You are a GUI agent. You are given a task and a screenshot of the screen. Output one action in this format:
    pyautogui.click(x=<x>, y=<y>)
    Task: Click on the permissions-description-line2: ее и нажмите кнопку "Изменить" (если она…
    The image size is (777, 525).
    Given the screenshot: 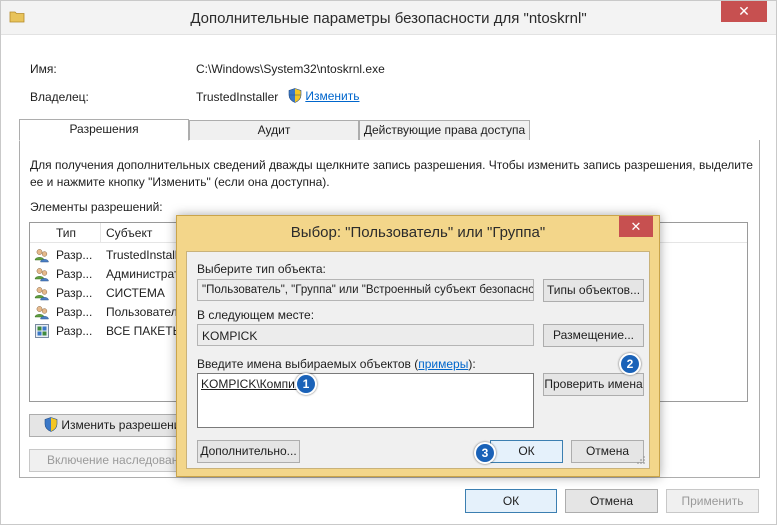 What is the action you would take?
    pyautogui.click(x=180, y=182)
    